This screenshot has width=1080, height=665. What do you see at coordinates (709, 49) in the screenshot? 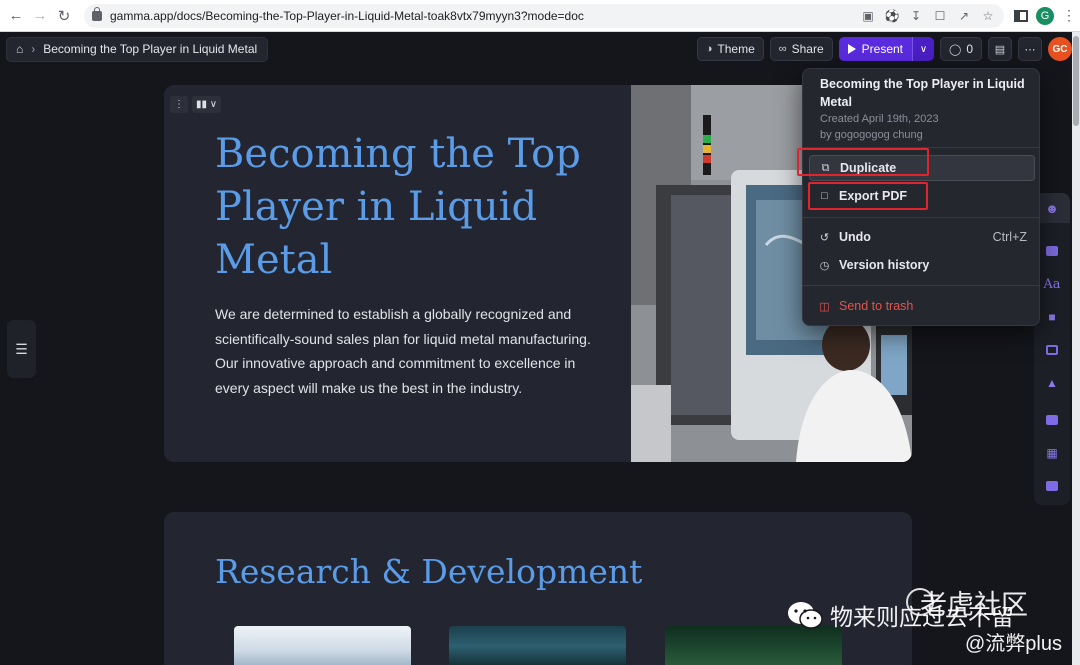
I see `palette-icon: ◑` at bounding box center [709, 49].